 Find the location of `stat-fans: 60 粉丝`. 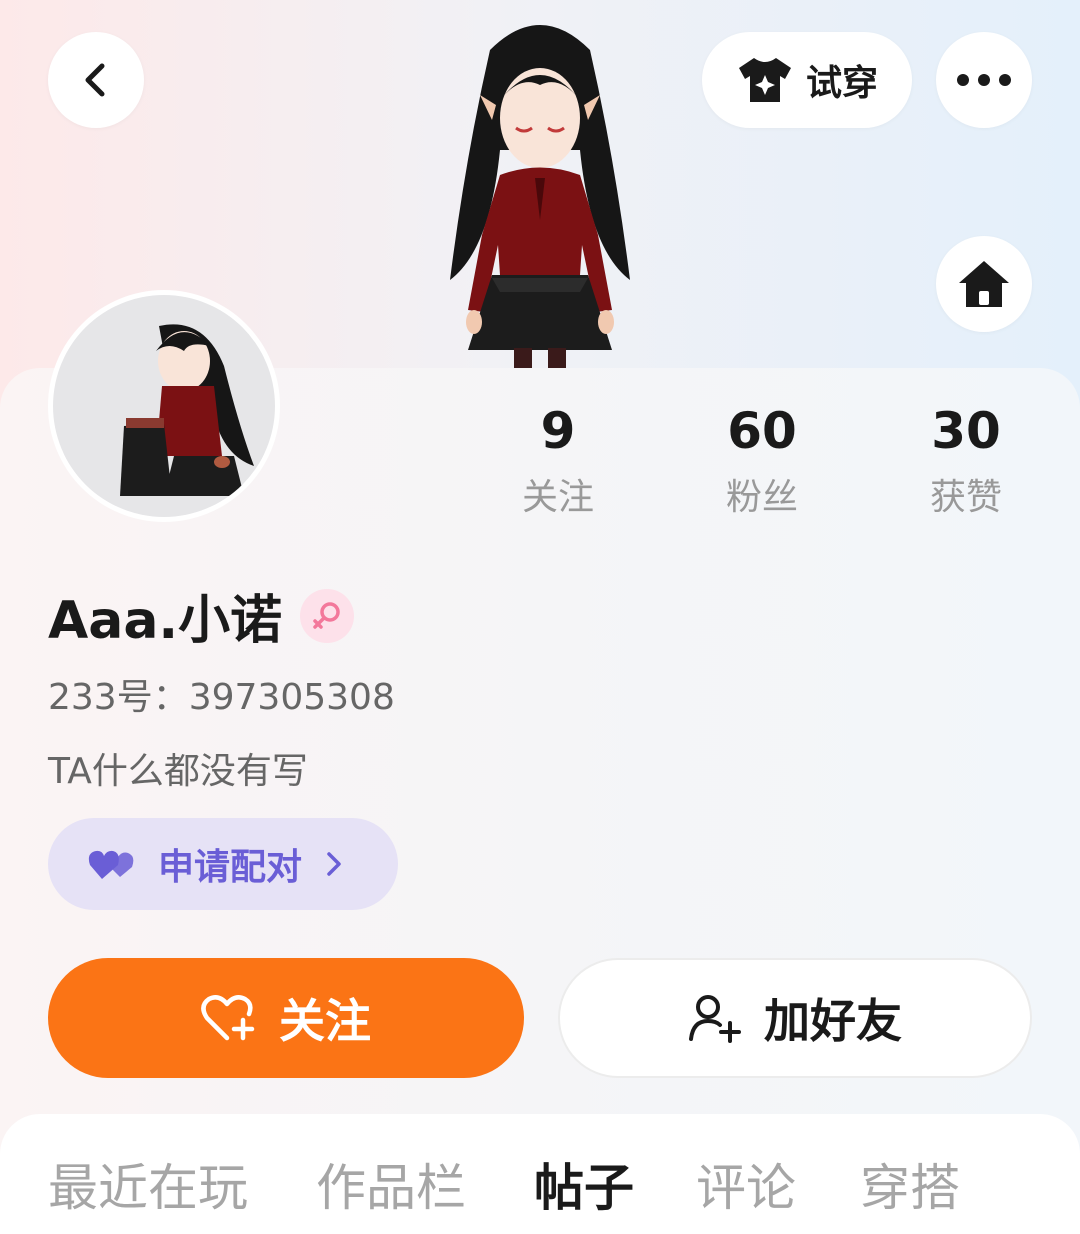

stat-fans: 60 粉丝 is located at coordinates (762, 460).